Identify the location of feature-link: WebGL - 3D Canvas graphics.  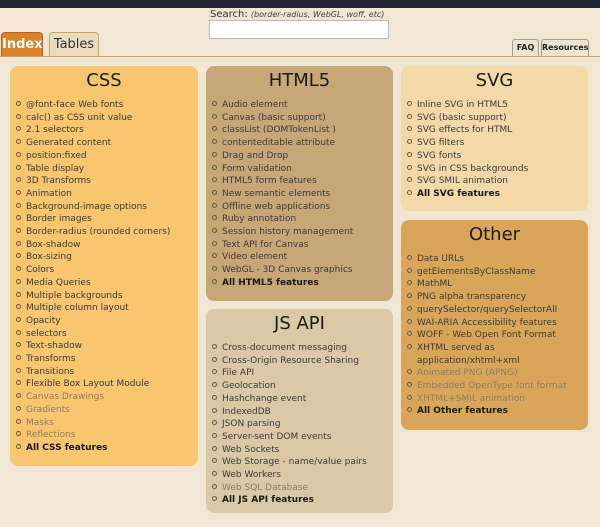
(302, 270).